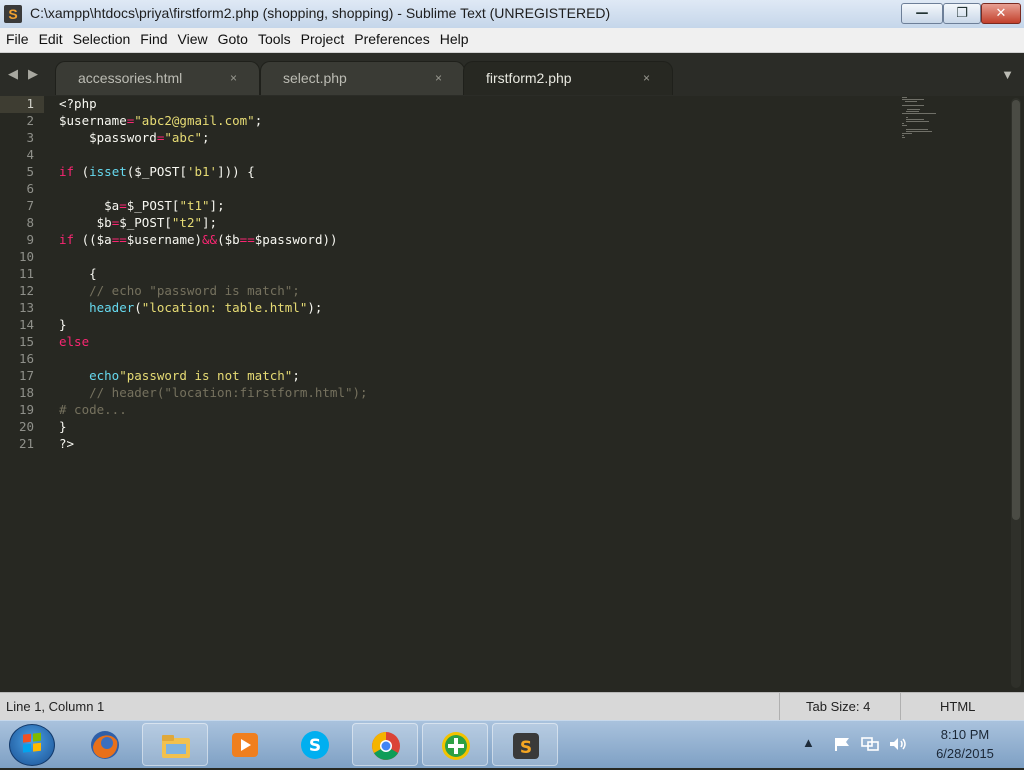 The height and width of the screenshot is (770, 1024). Describe the element at coordinates (1007, 74) in the screenshot. I see `tab-dropdown-icon: ▼` at that location.